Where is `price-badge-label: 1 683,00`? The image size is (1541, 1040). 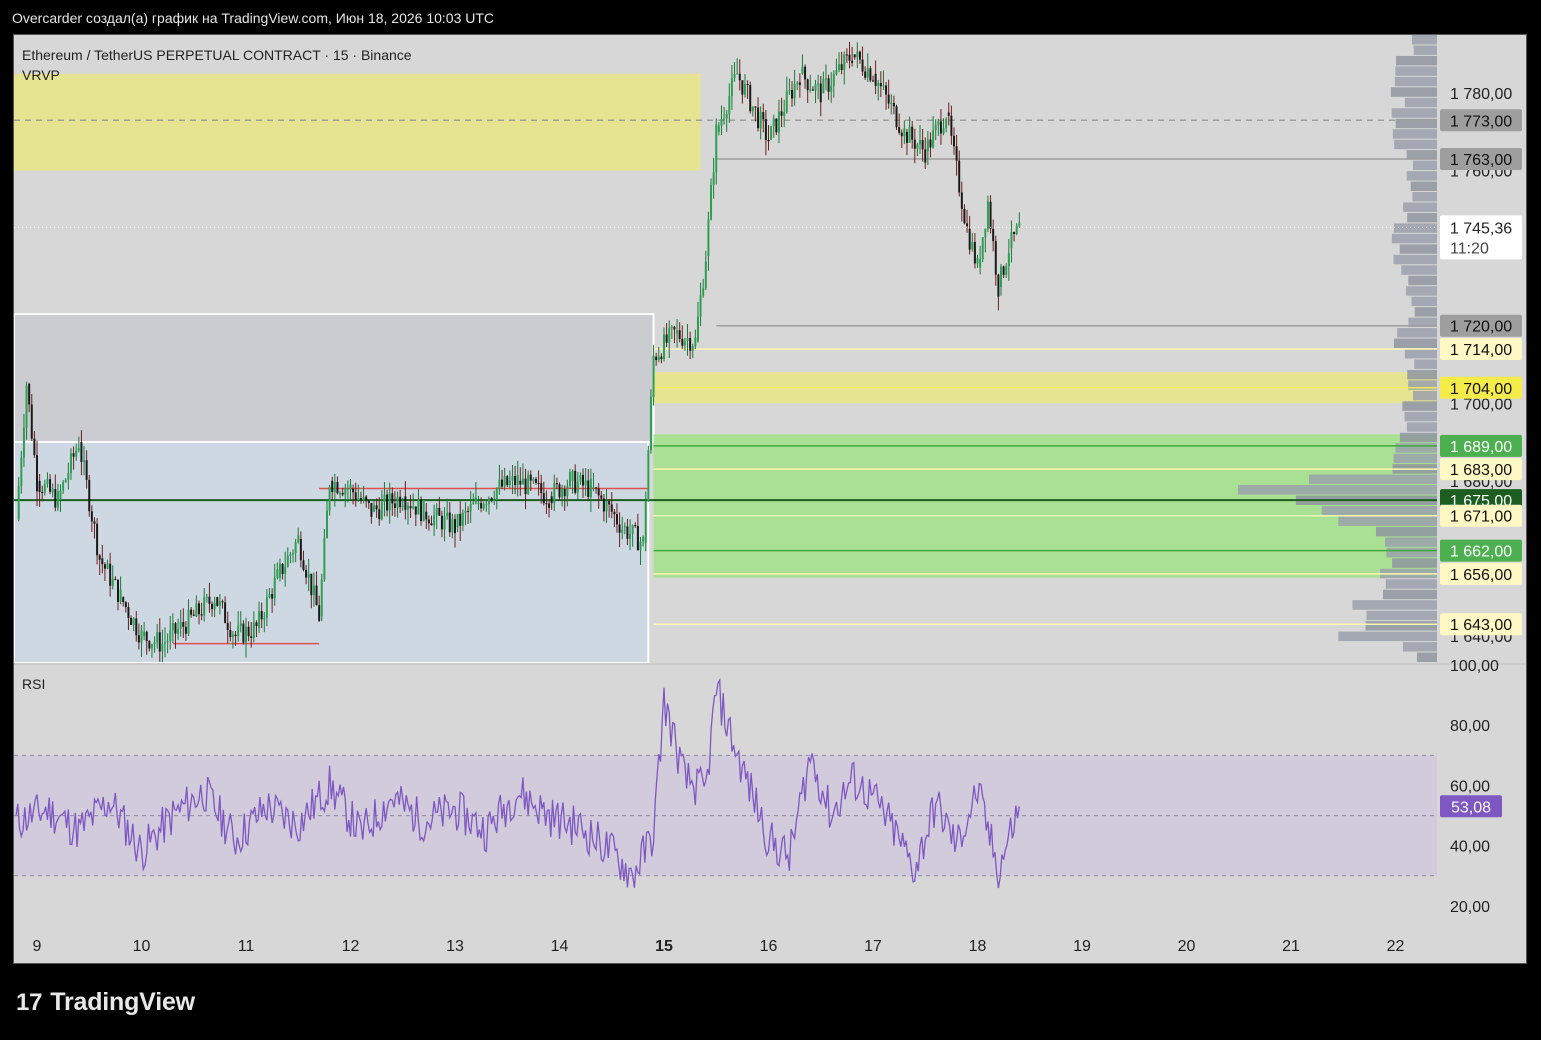
price-badge-label: 1 683,00 is located at coordinates (1481, 470).